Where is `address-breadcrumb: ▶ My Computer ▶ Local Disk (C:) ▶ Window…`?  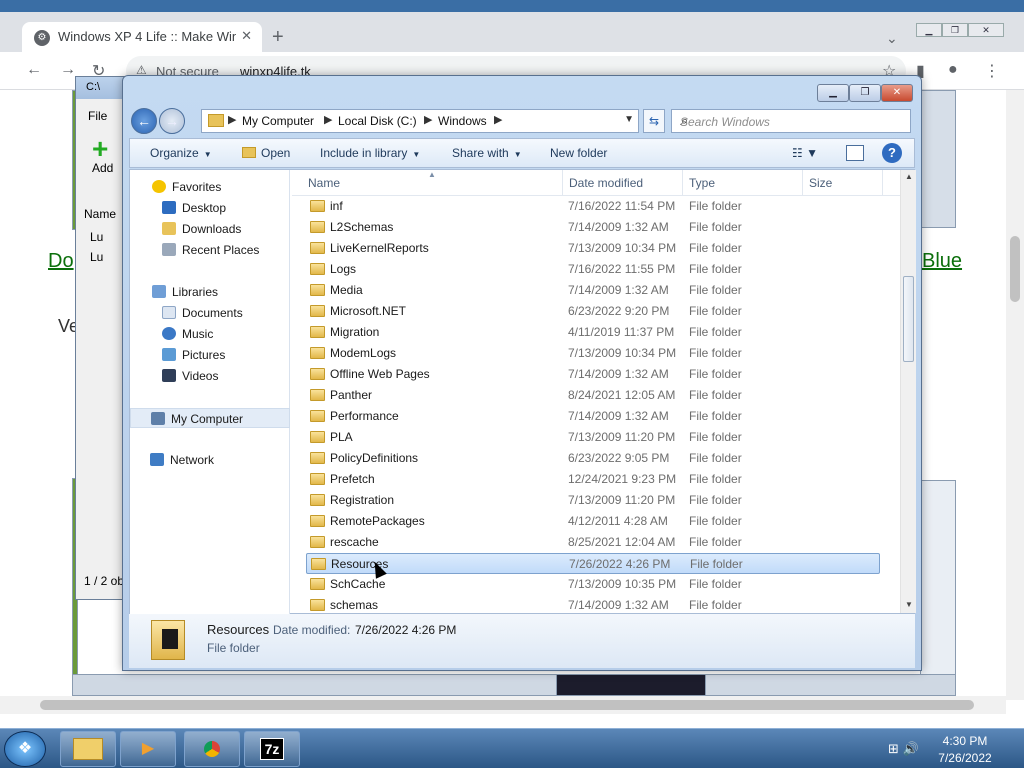 address-breadcrumb: ▶ My Computer ▶ Local Disk (C:) ▶ Window… is located at coordinates (420, 121).